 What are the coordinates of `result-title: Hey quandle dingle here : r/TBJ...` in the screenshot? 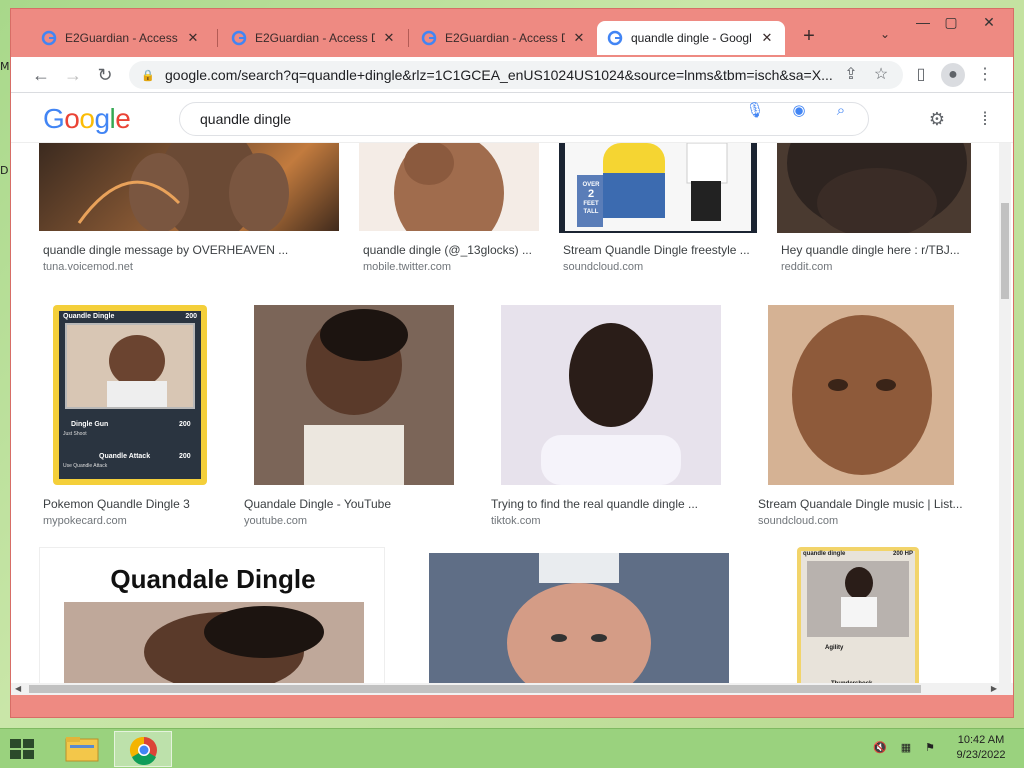 It's located at (876, 250).